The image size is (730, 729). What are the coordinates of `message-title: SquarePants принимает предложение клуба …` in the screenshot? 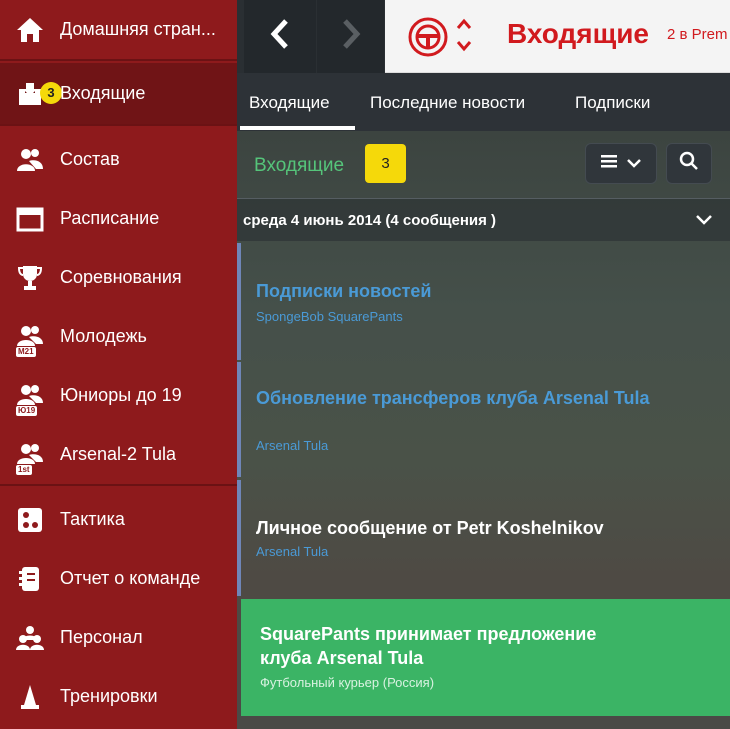 It's located at (428, 646).